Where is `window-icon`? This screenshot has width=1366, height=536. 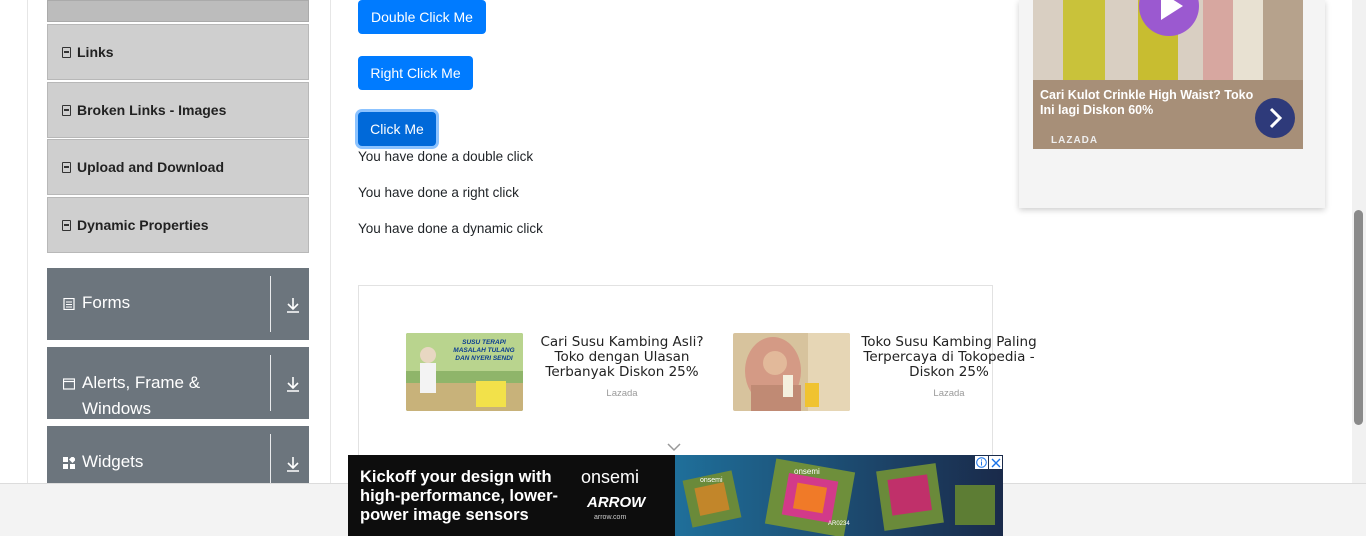 window-icon is located at coordinates (69, 384).